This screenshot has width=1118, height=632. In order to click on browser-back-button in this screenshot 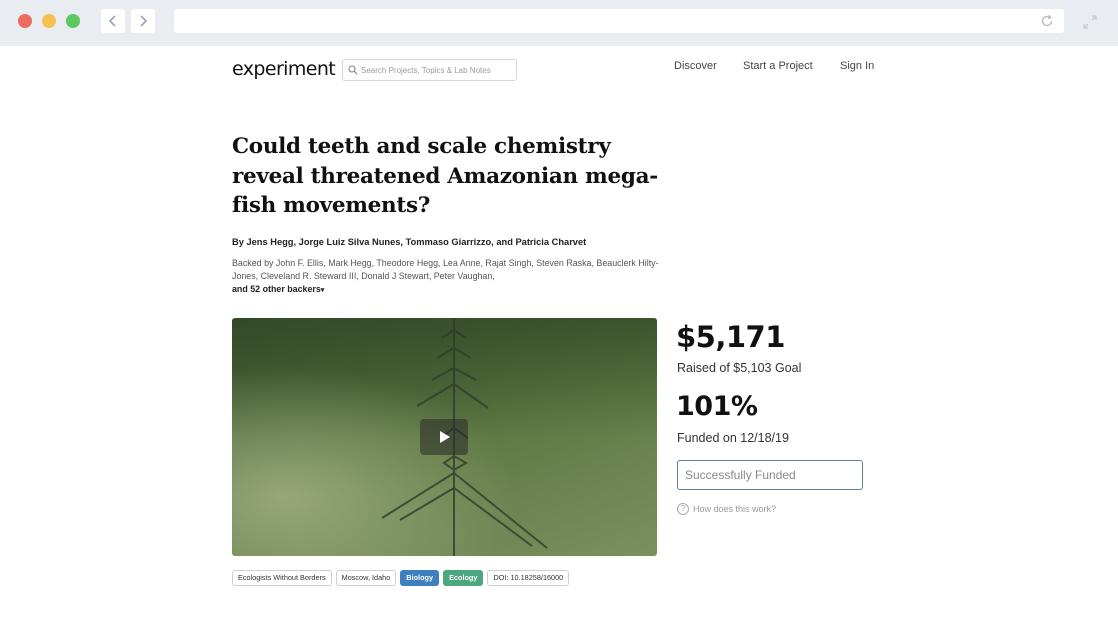, I will do `click(113, 21)`.